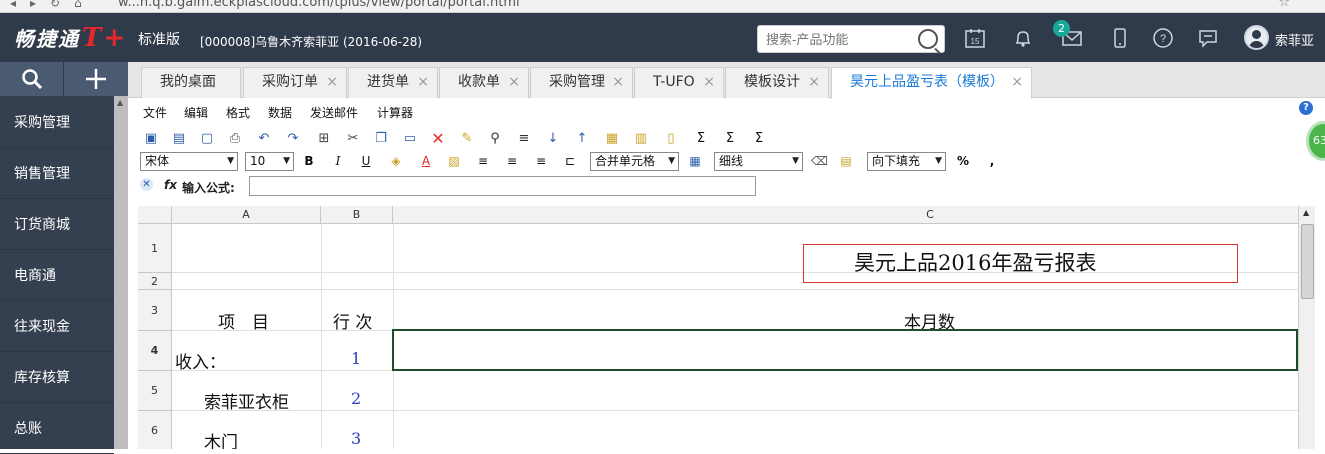  I want to click on background-icon: ▨, so click(454, 161).